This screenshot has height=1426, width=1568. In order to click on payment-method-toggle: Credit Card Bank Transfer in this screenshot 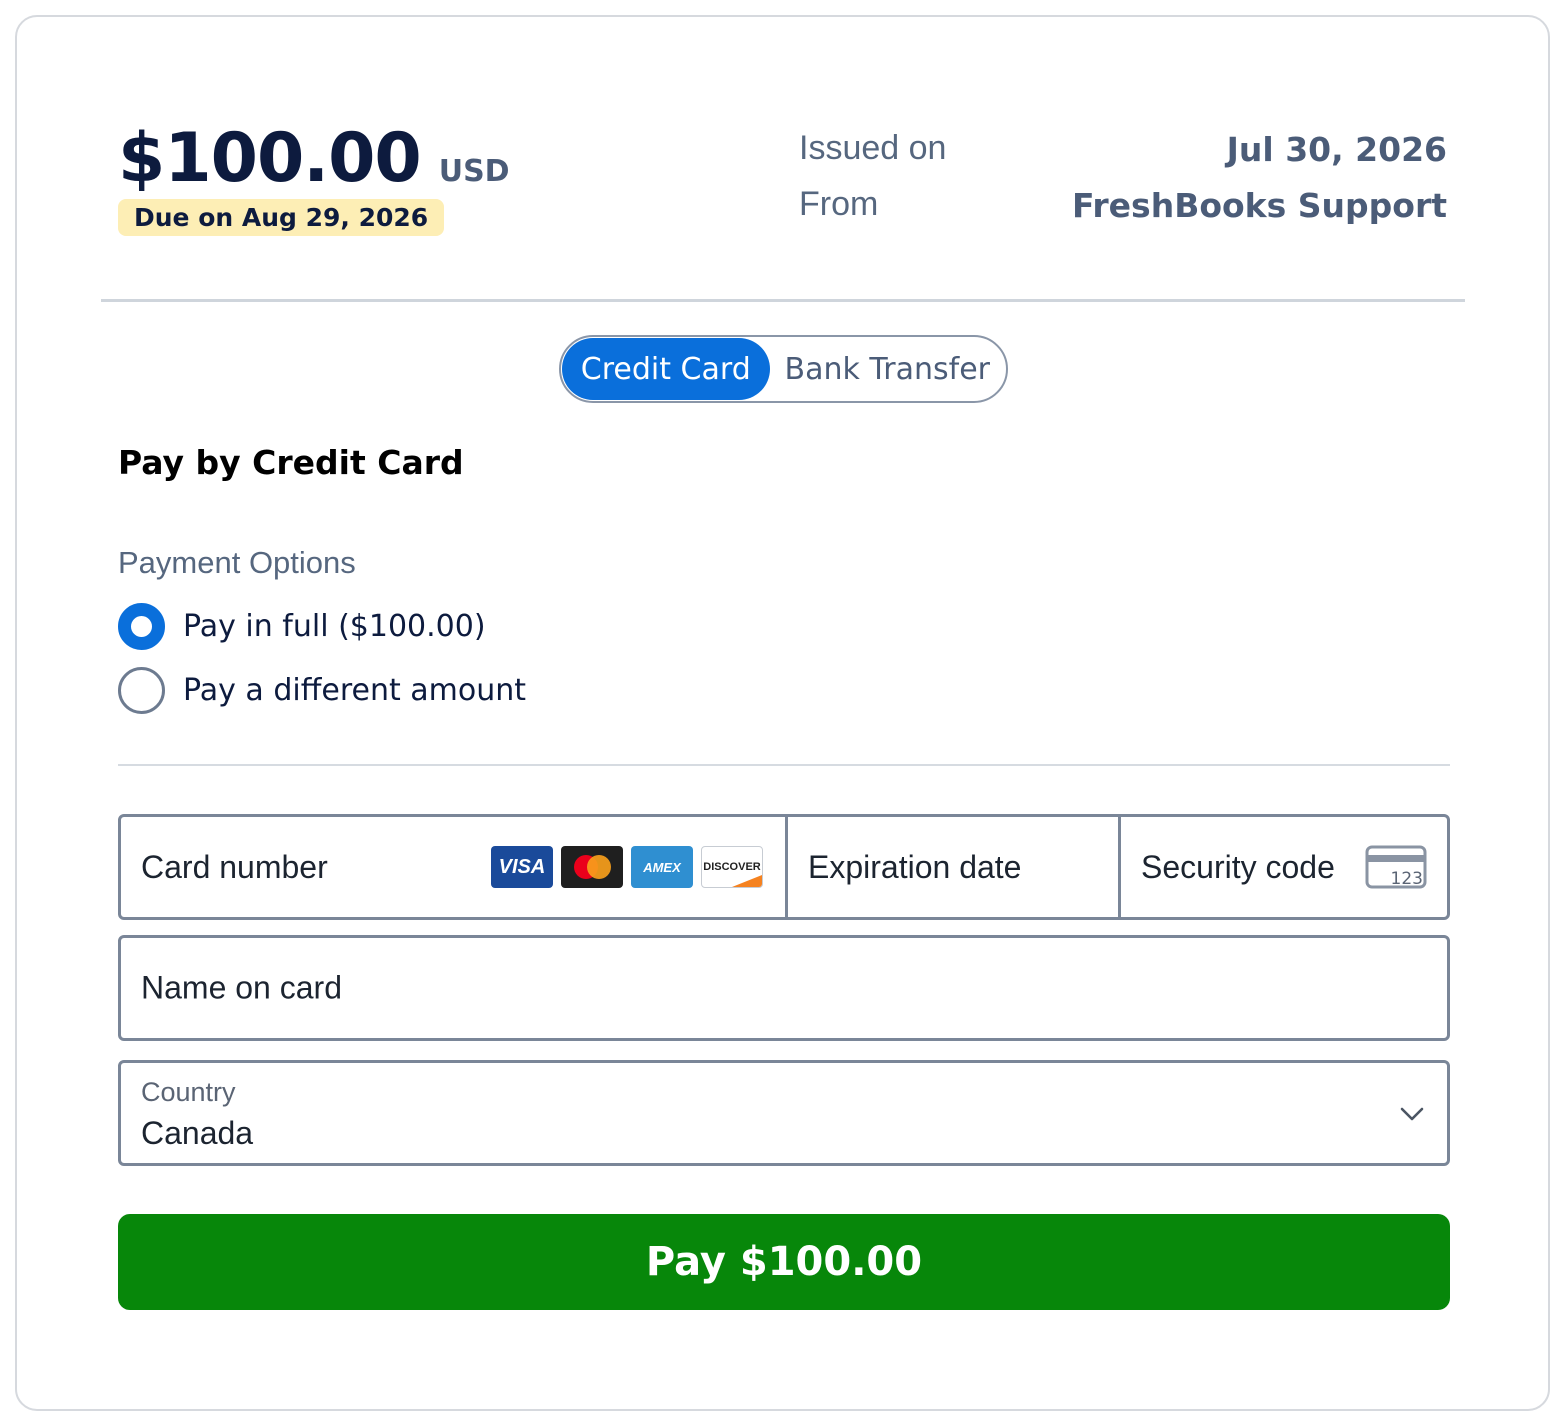, I will do `click(783, 369)`.